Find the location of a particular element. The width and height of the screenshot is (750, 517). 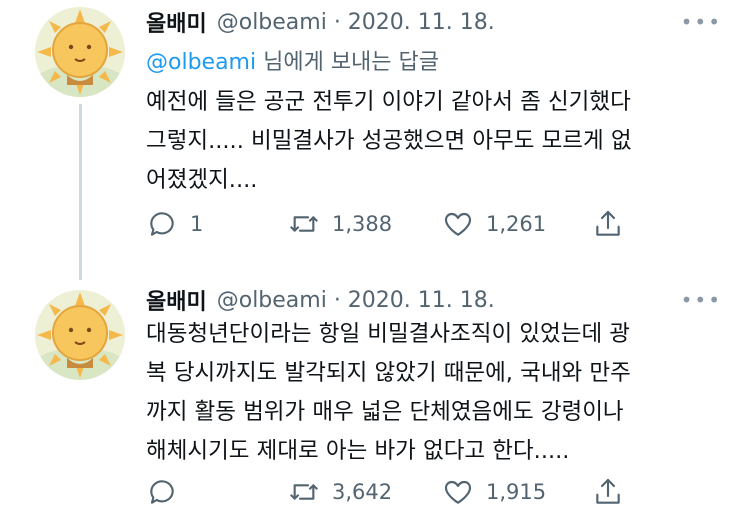

replying-label: 님에게 보내는 답글 is located at coordinates (348, 62).